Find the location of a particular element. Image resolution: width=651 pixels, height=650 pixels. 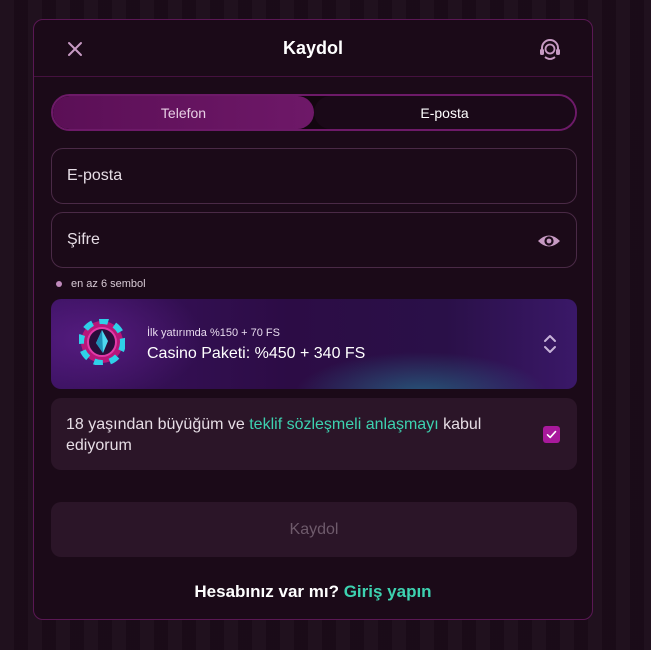

casino-chip-icon is located at coordinates (102, 342).